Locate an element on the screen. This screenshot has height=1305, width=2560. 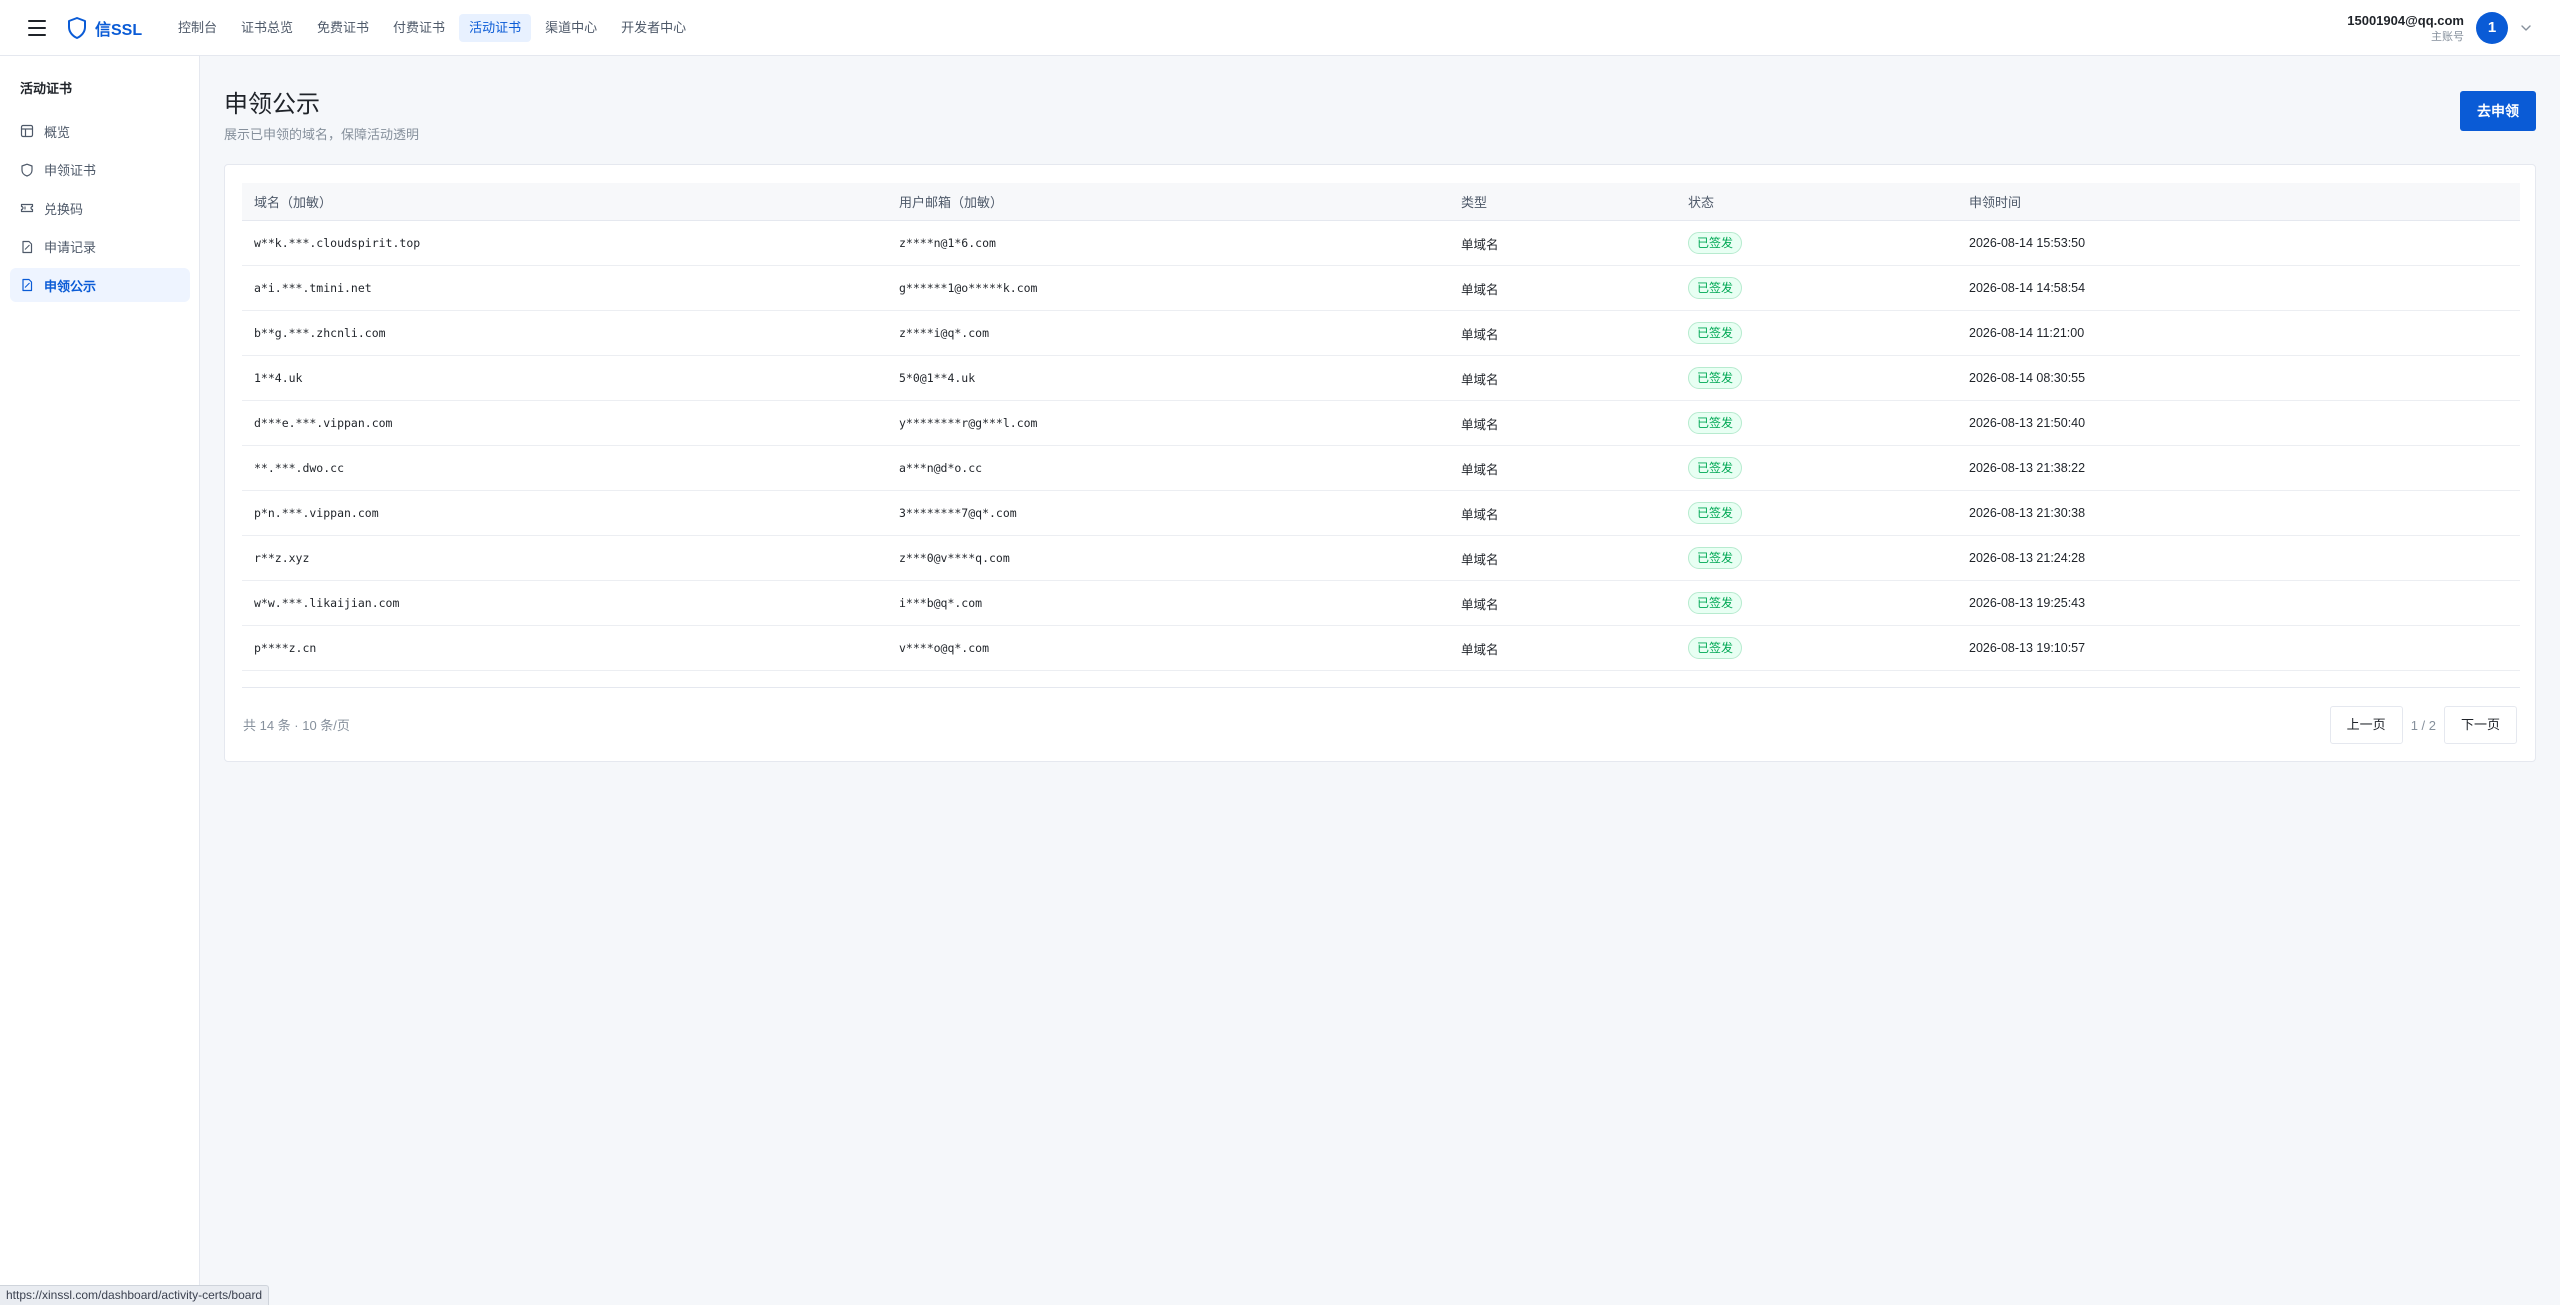
layout-icon is located at coordinates (27, 131).